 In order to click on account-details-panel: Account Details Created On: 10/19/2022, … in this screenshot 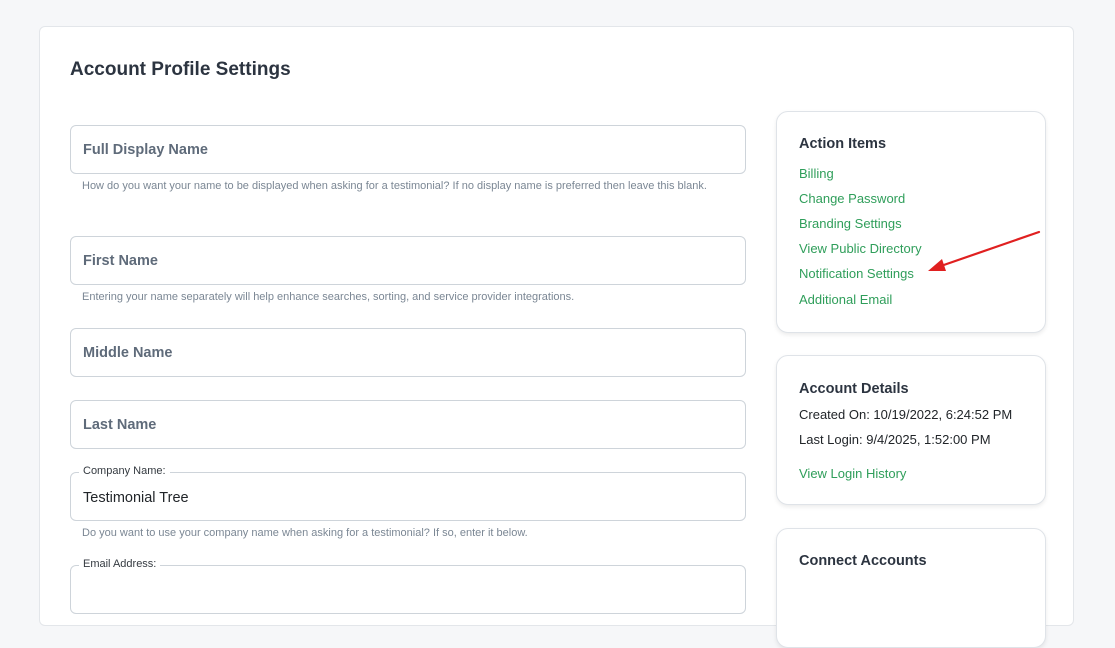, I will do `click(911, 430)`.